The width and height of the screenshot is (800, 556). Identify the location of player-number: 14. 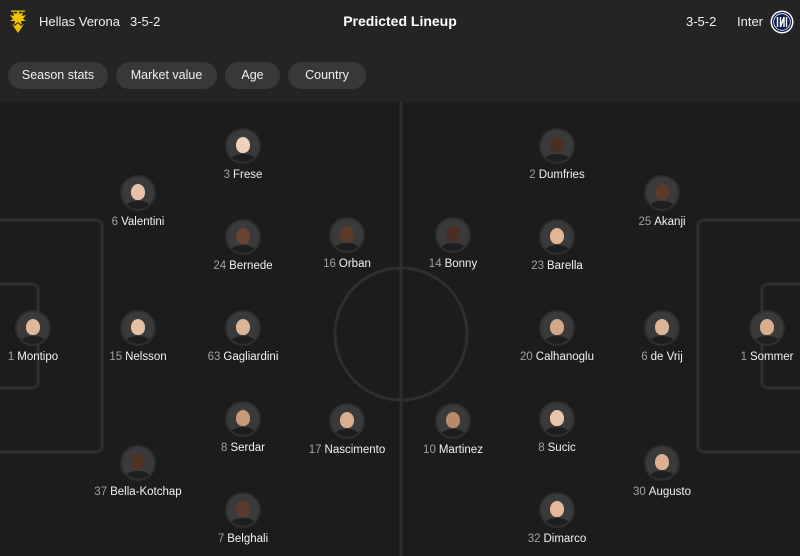
(435, 264).